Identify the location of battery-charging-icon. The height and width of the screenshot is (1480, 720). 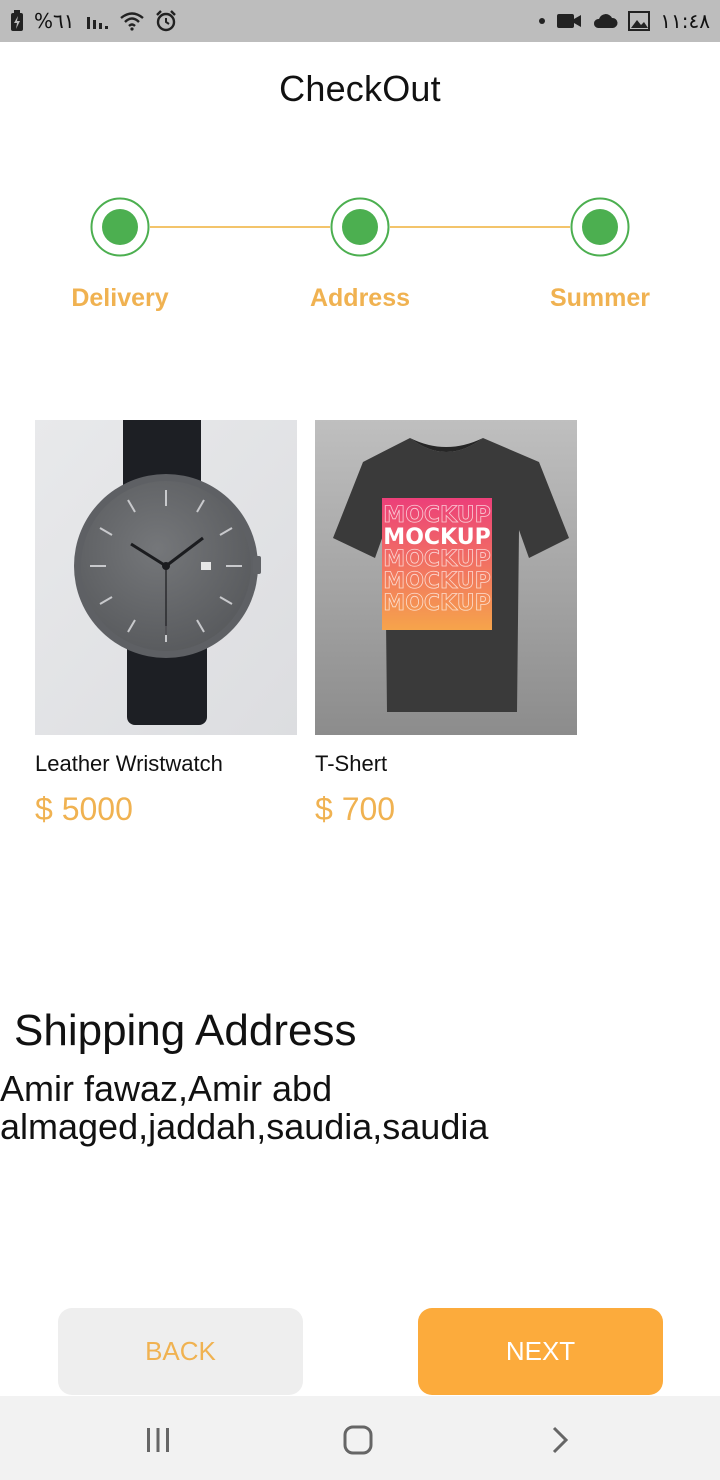
(17, 21).